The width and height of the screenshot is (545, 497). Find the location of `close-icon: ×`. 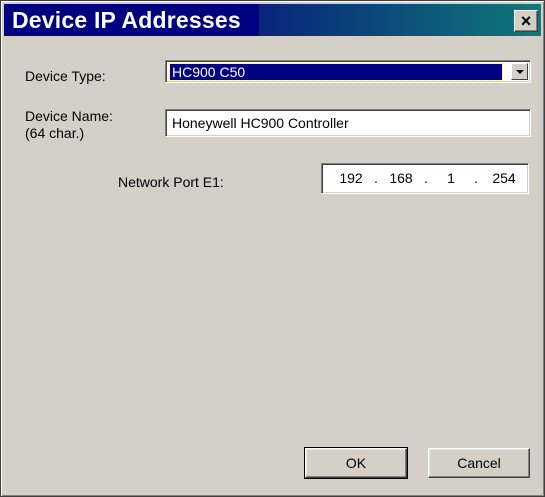

close-icon: × is located at coordinates (526, 21).